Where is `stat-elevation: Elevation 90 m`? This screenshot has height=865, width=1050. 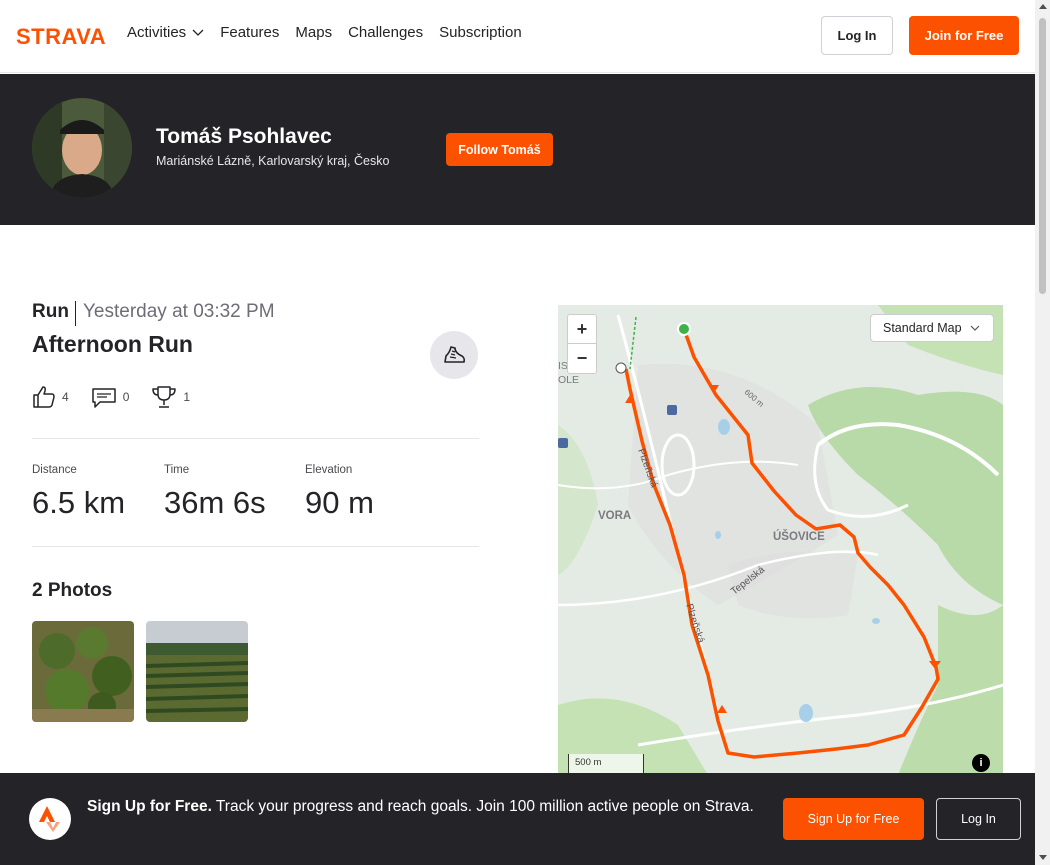
stat-elevation: Elevation 90 m is located at coordinates (339, 492).